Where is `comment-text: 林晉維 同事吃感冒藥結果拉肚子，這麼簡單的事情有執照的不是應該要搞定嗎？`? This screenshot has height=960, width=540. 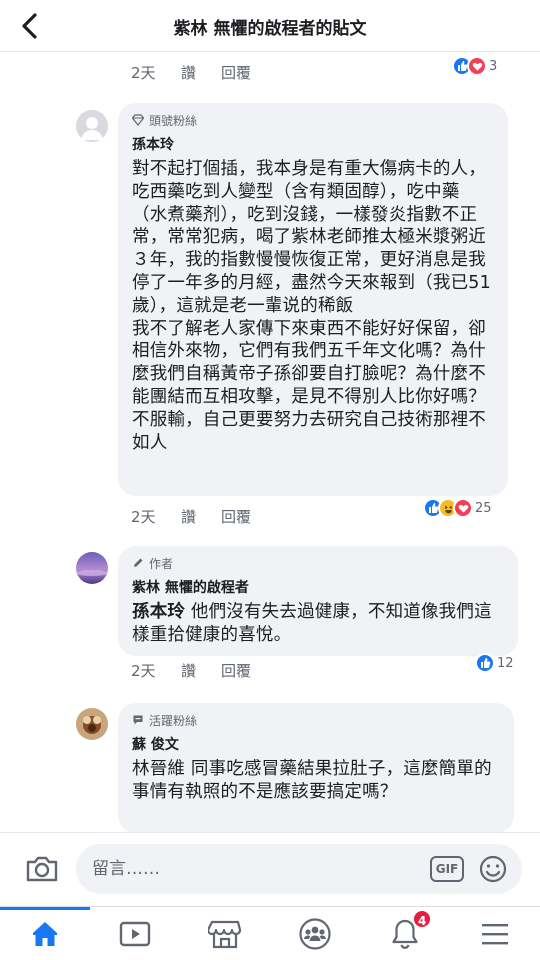
comment-text: 林晉維 同事吃感冒藥結果拉肚子，這麼簡單的事情有執照的不是應該要搞定嗎？ is located at coordinates (316, 781).